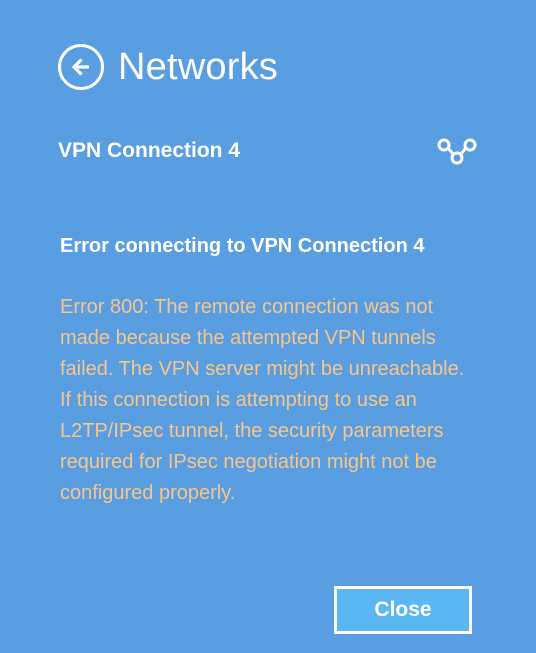 Image resolution: width=536 pixels, height=653 pixels. Describe the element at coordinates (198, 67) in the screenshot. I see `page-title: Networks` at that location.